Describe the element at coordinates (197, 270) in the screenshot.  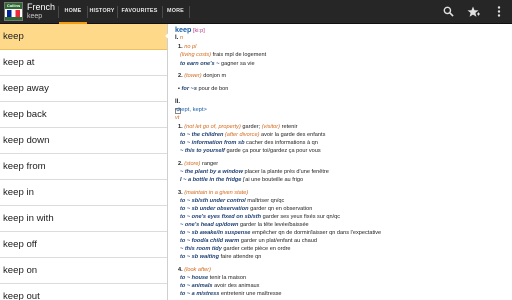
I see `gloss: (look after)` at that location.